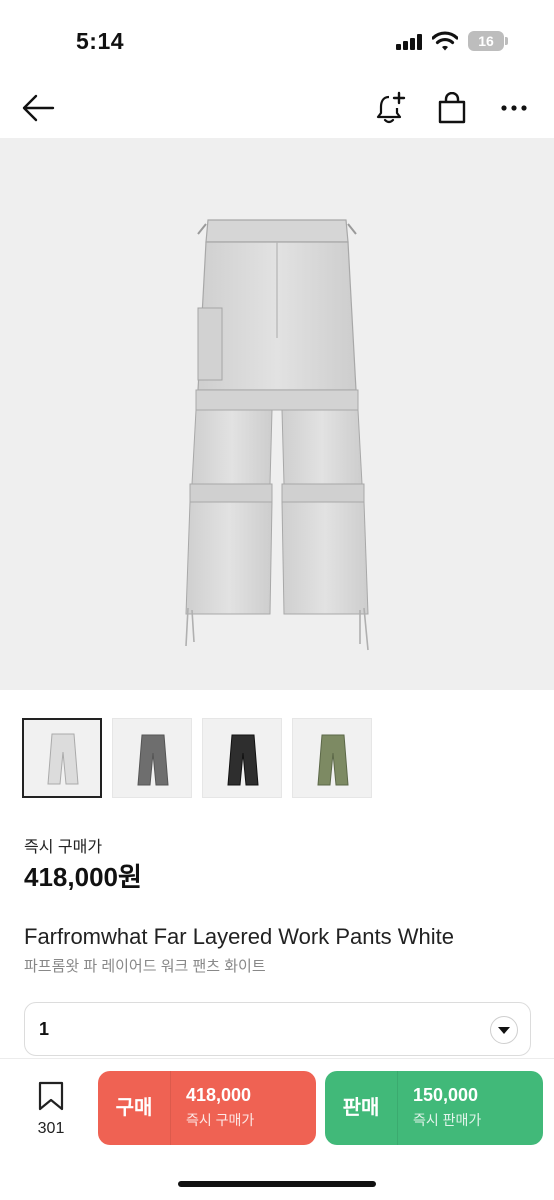 This screenshot has height=1200, width=554. Describe the element at coordinates (207, 1108) in the screenshot. I see `buy-button: 구매 418,000 즉시 구매가` at that location.